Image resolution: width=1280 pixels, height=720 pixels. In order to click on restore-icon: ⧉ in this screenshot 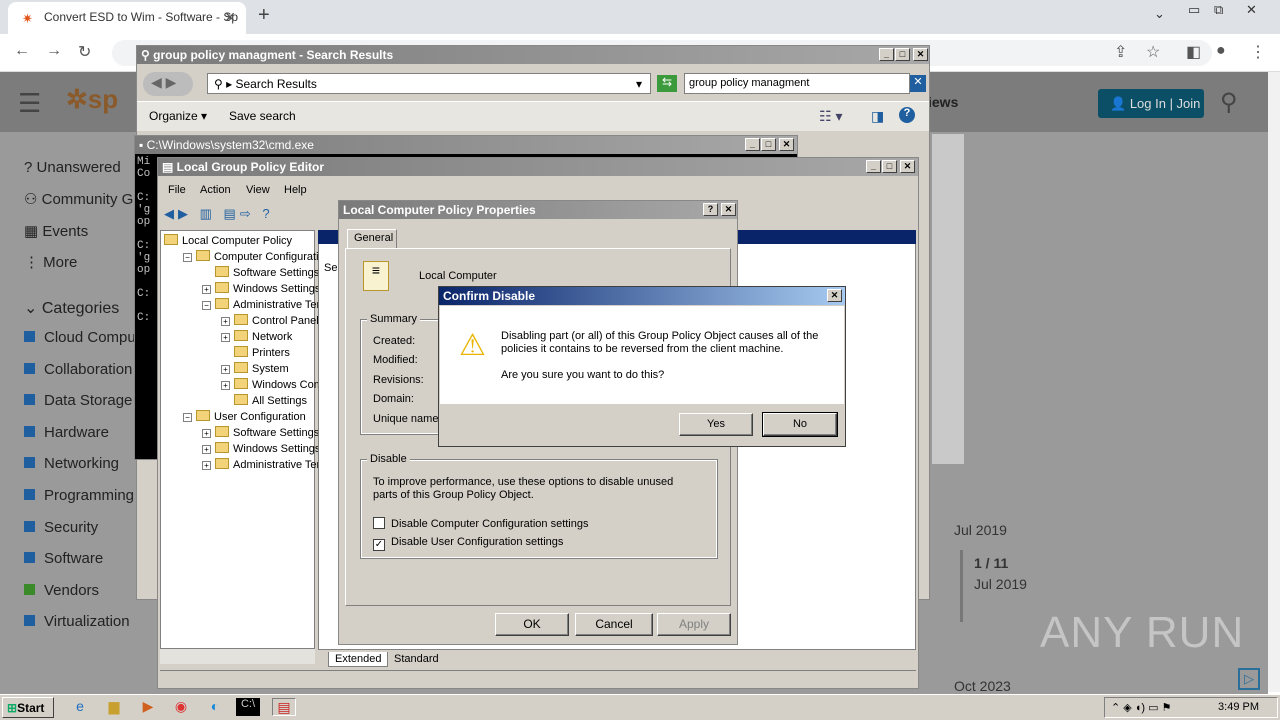, I will do `click(1218, 10)`.